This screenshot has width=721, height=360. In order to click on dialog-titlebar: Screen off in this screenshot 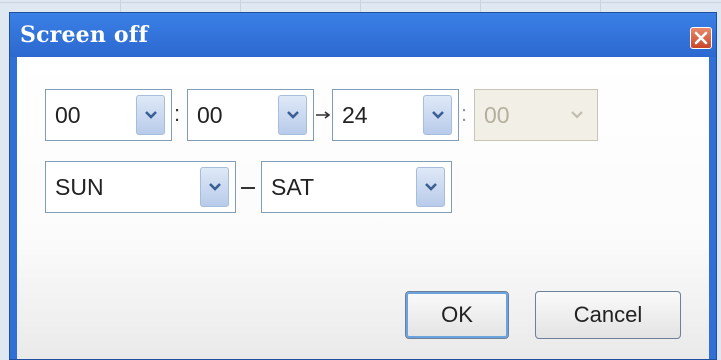, I will do `click(363, 35)`.